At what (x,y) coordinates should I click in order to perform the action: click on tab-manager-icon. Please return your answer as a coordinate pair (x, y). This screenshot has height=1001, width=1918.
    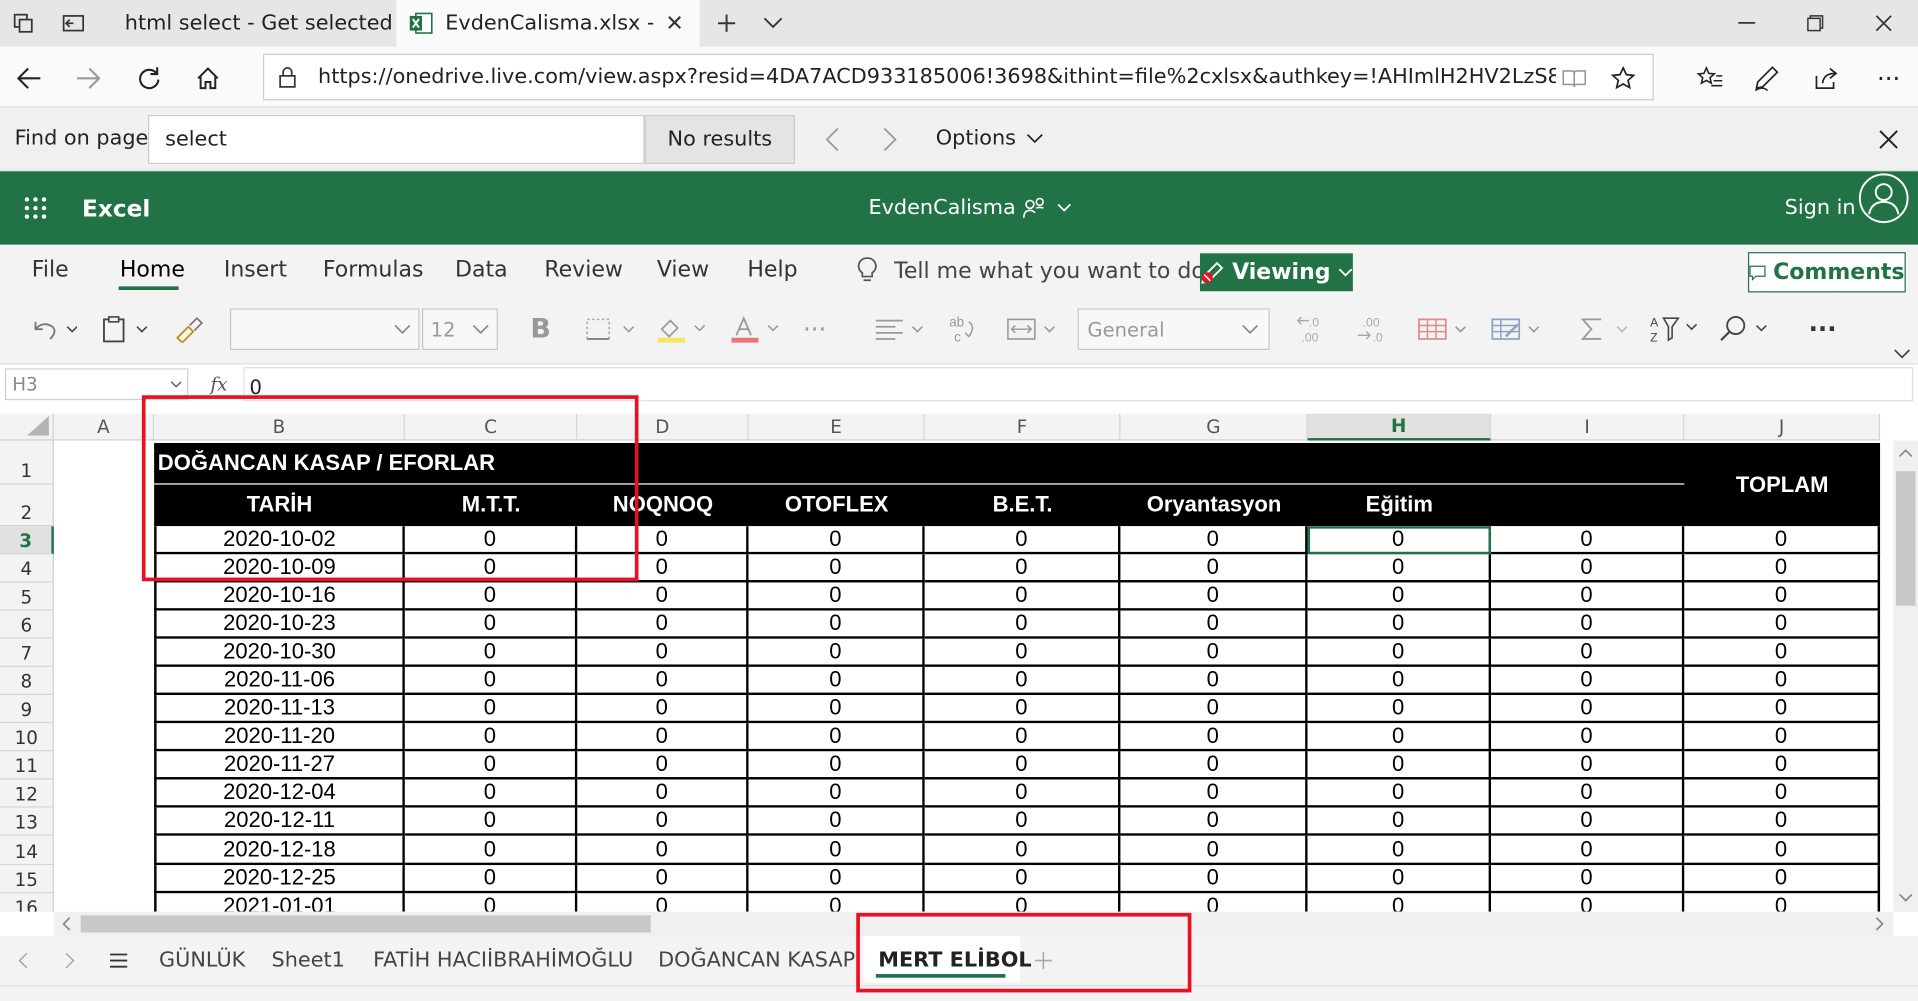
    Looking at the image, I should click on (23, 23).